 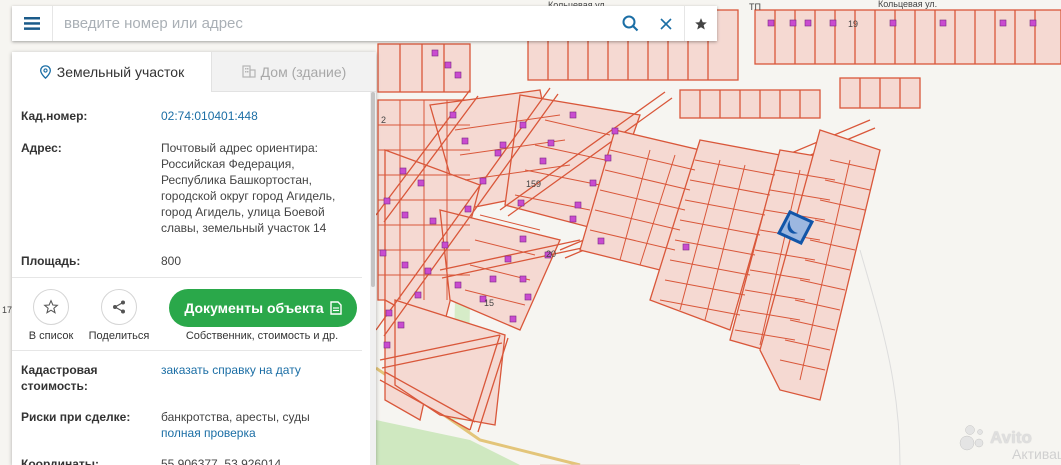 I want to click on tp-label: ТП, so click(x=755, y=7).